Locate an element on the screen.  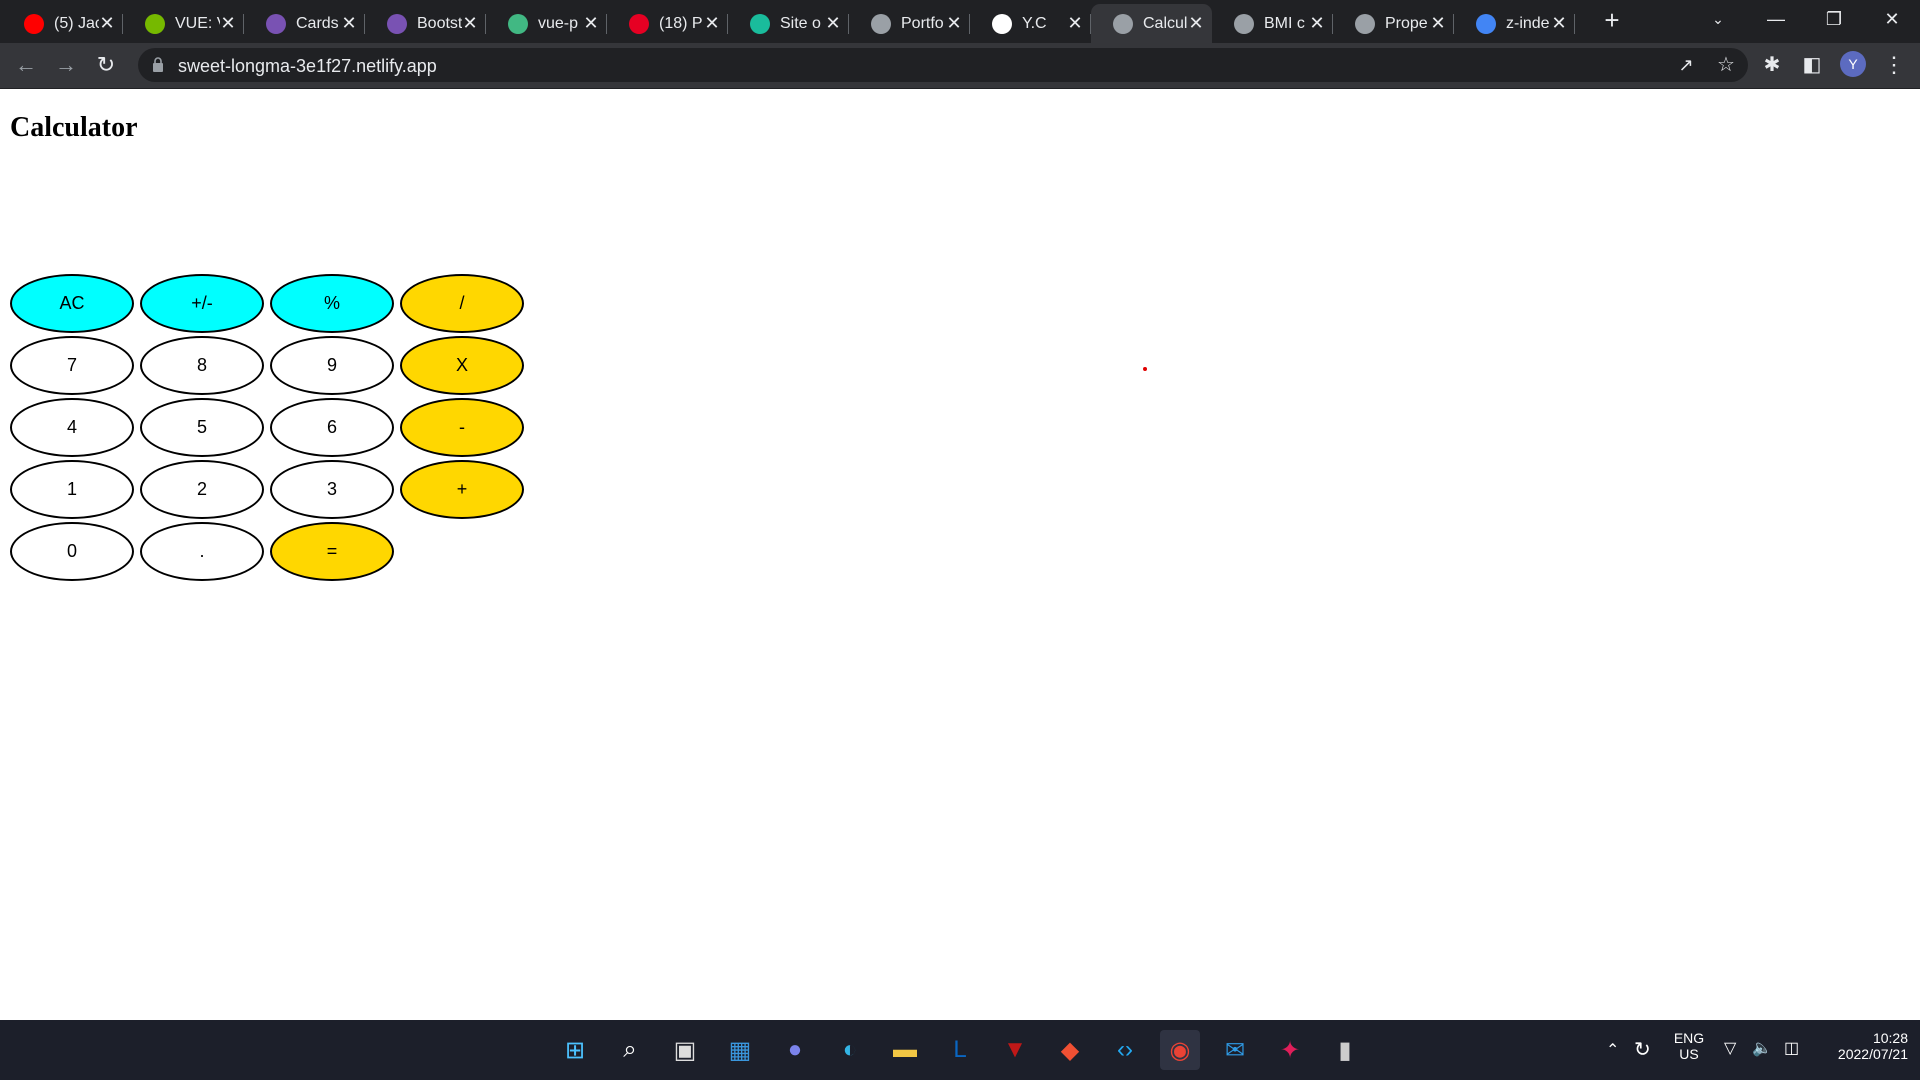
key-button: 8 is located at coordinates (202, 365).